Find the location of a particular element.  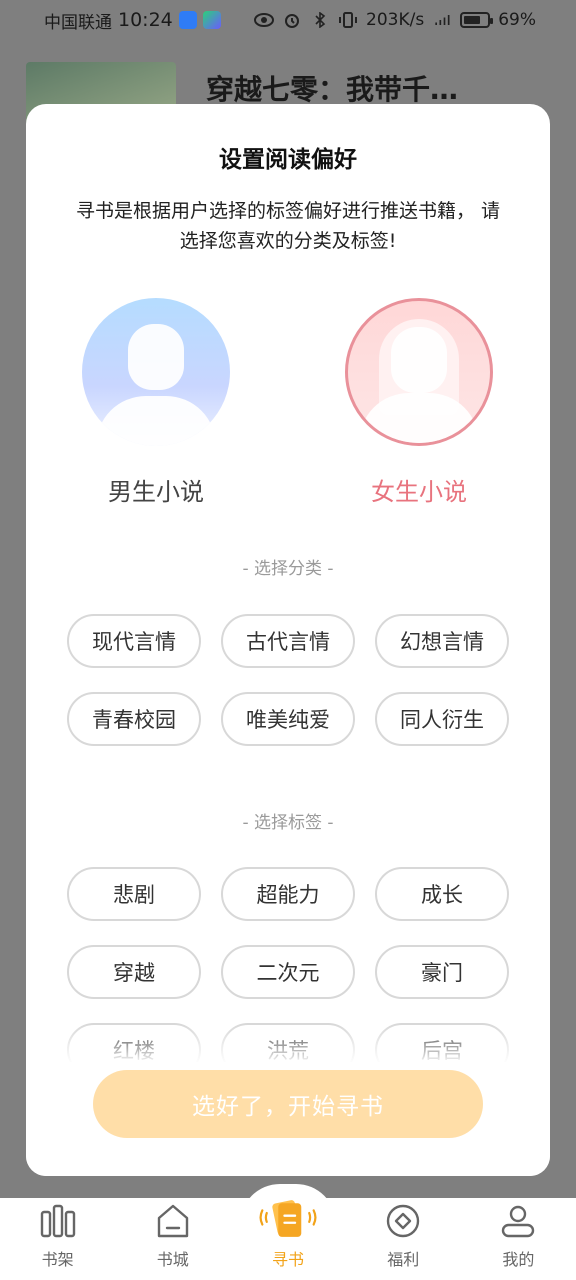

male-avatar-icon is located at coordinates (156, 372).